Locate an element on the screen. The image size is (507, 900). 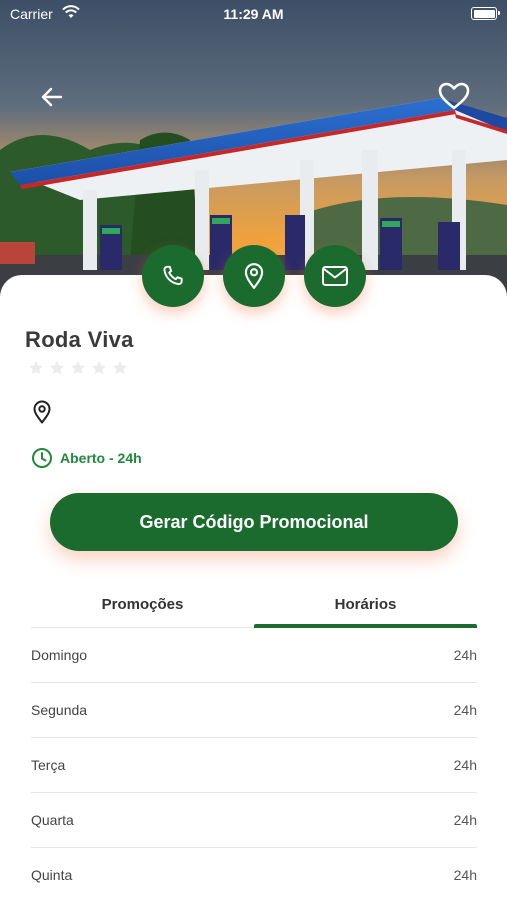
tab-bar: Promoções Horários is located at coordinates (254, 609).